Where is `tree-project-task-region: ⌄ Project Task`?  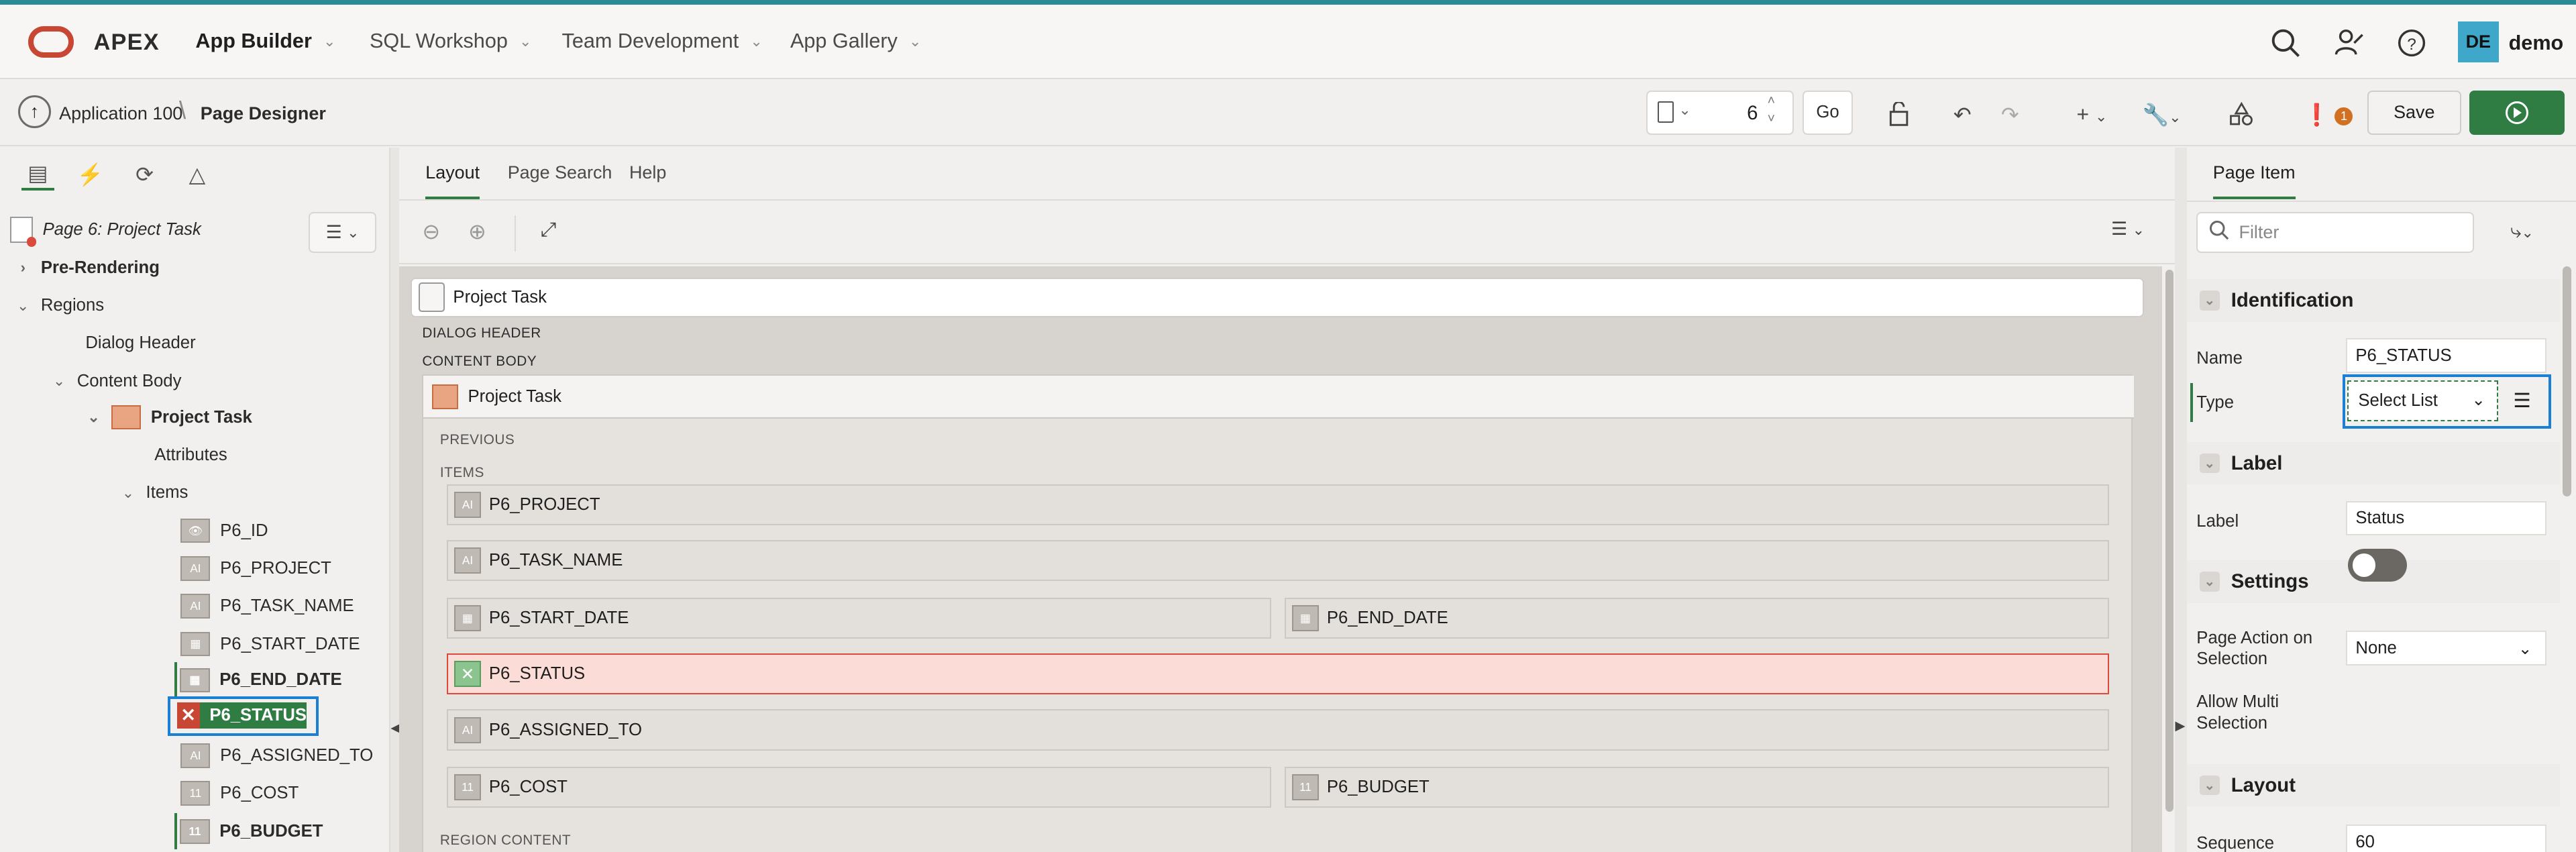
tree-project-task-region: ⌄ Project Task is located at coordinates (168, 417).